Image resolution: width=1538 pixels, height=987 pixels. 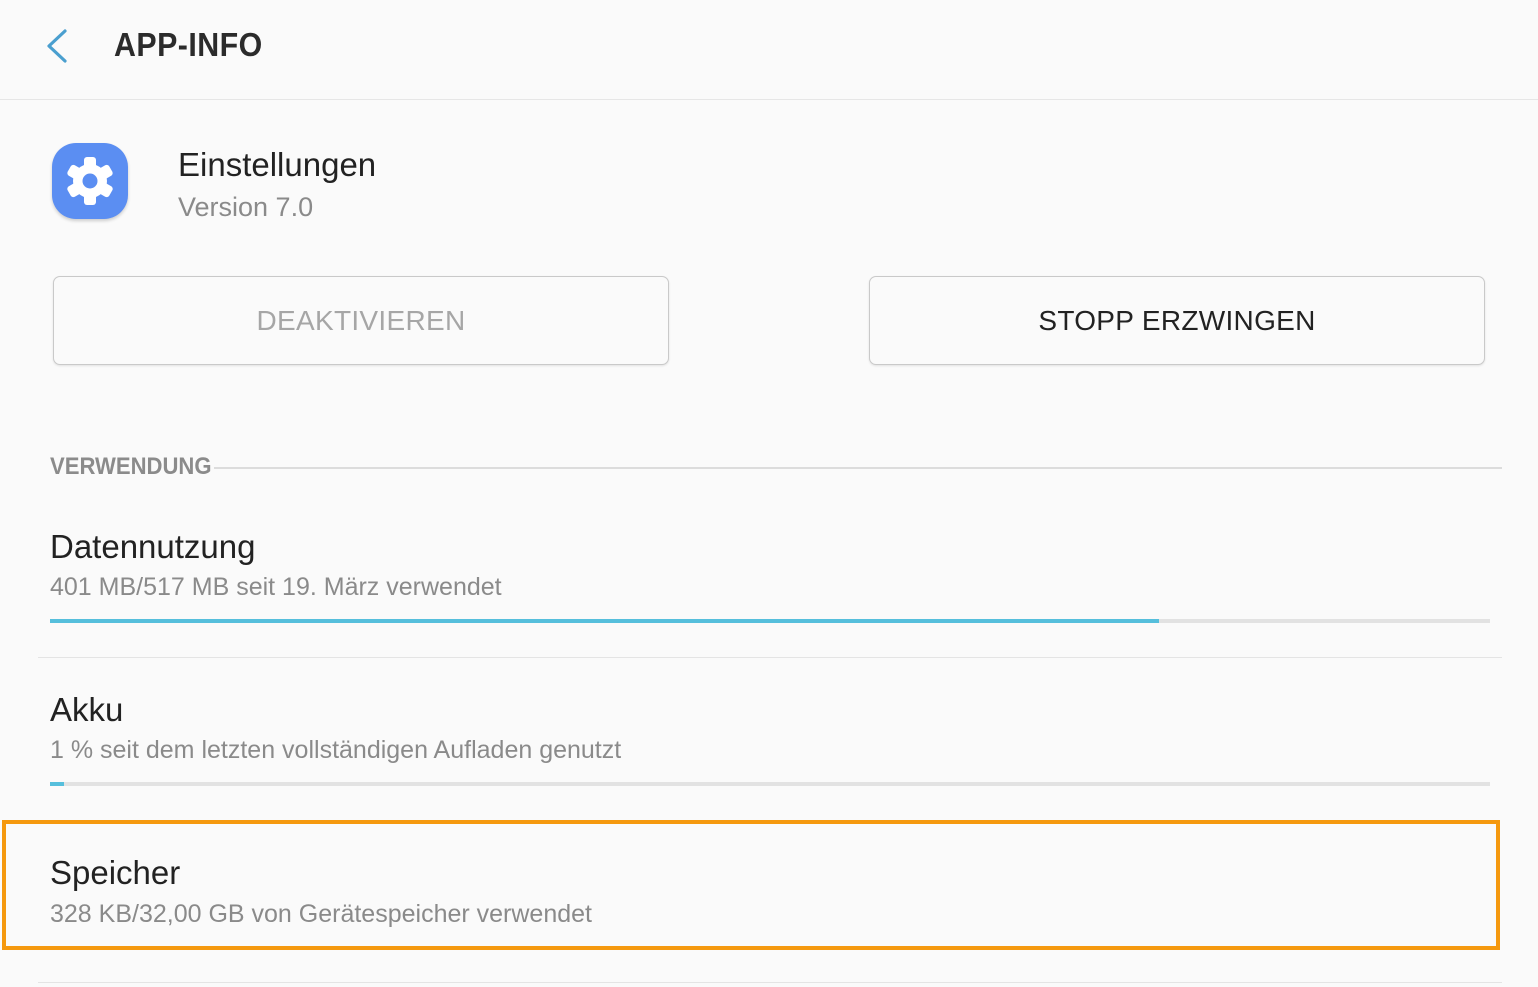 What do you see at coordinates (131, 466) in the screenshot?
I see `section-header-usage: VERWENDUNG` at bounding box center [131, 466].